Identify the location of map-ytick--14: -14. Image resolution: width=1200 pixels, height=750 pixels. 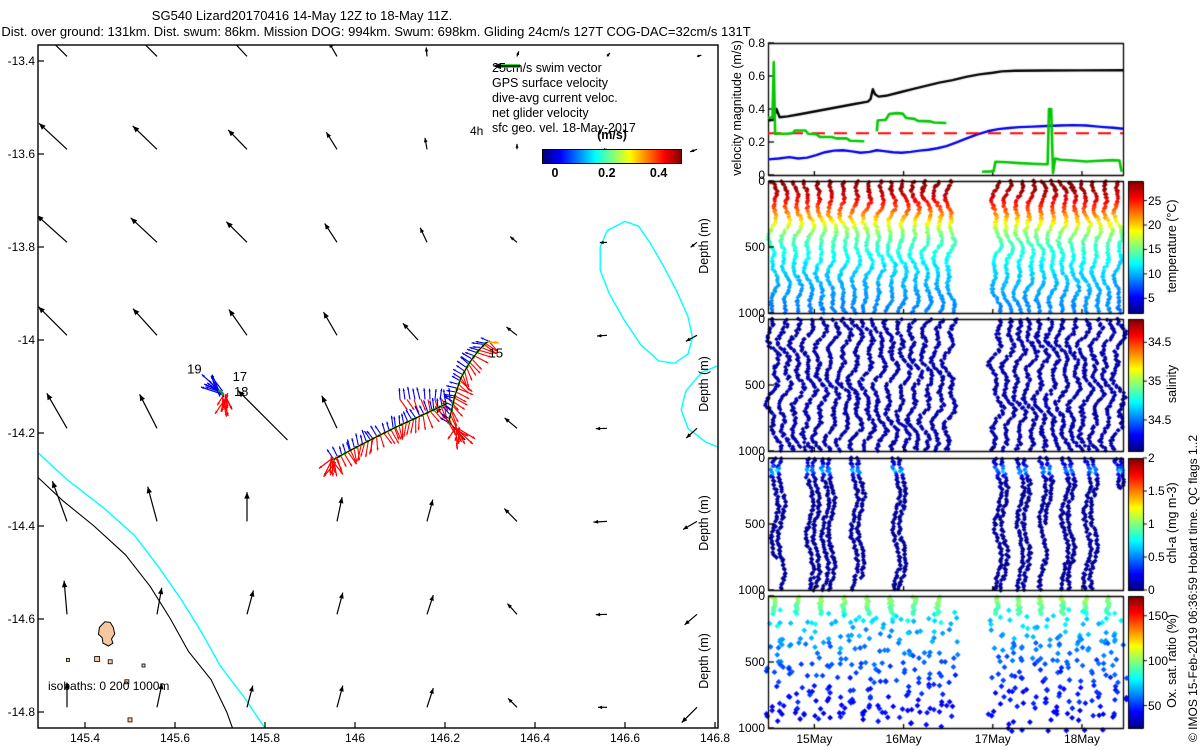
(26, 340).